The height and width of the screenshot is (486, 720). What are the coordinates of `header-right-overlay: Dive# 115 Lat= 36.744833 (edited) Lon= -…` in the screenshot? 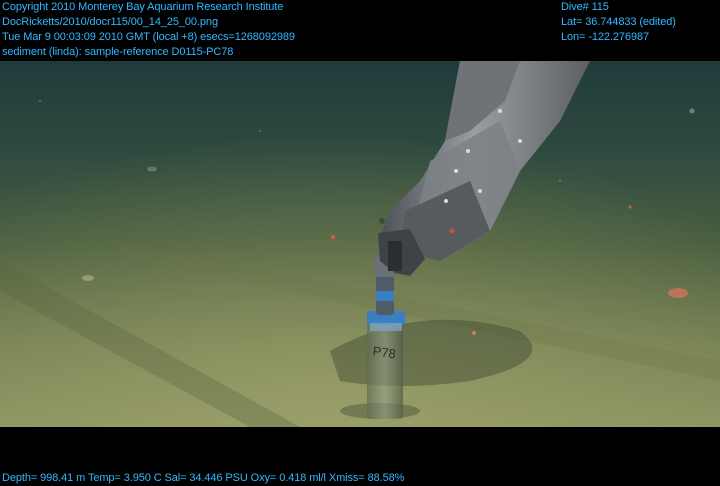 It's located at (618, 22).